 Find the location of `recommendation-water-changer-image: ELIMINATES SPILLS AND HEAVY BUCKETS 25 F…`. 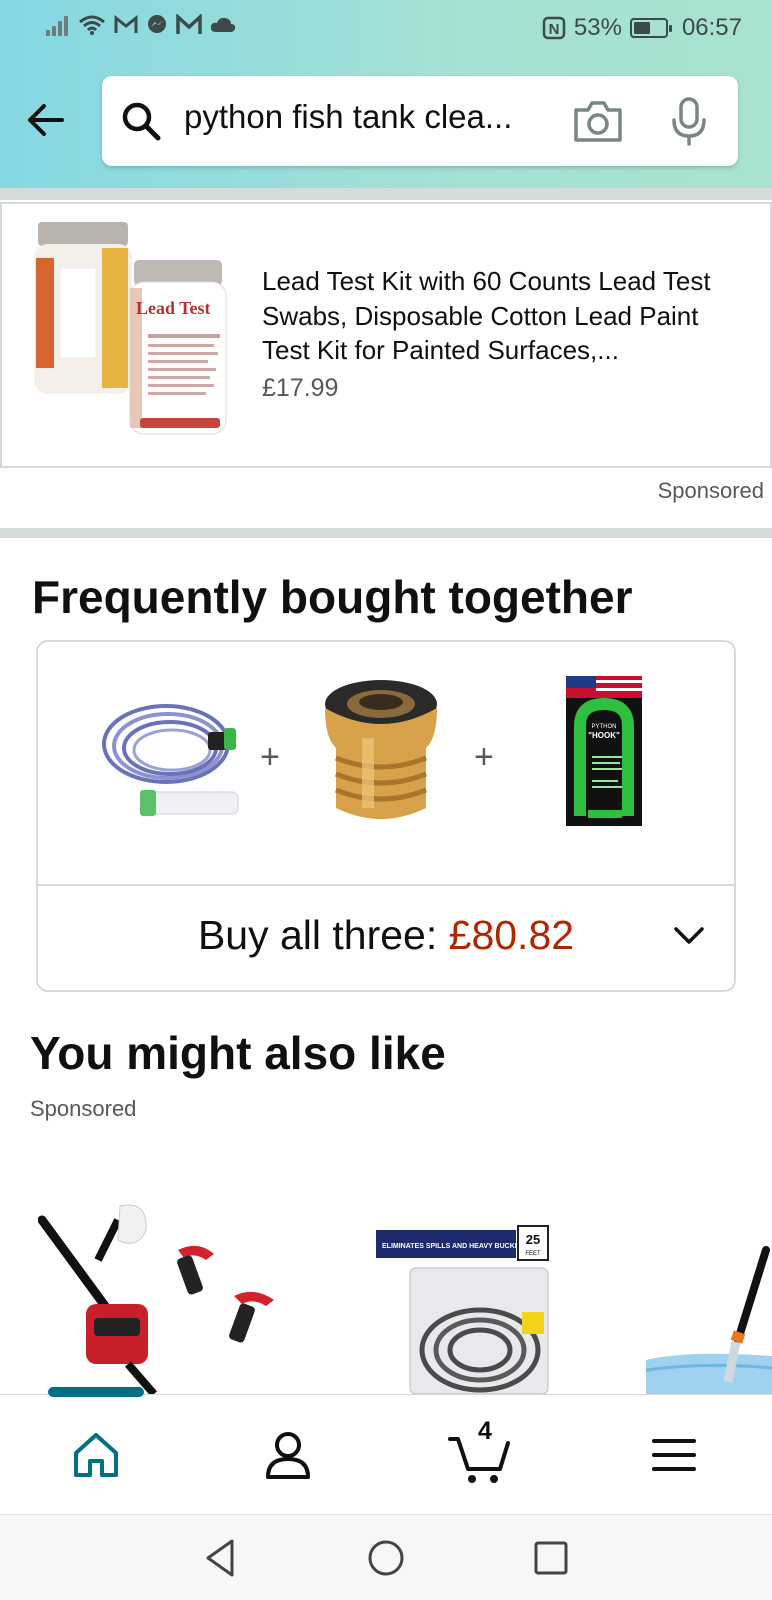

recommendation-water-changer-image: ELIMINATES SPILLS AND HEAVY BUCKETS 25 F… is located at coordinates (463, 1297).